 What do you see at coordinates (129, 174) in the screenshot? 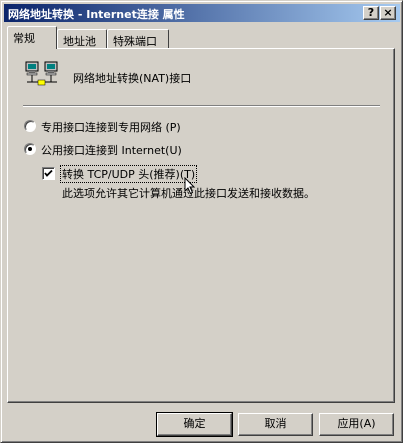
I see `translate-headers-label: 转换 TCP/UDP 头(推荐)(T)` at bounding box center [129, 174].